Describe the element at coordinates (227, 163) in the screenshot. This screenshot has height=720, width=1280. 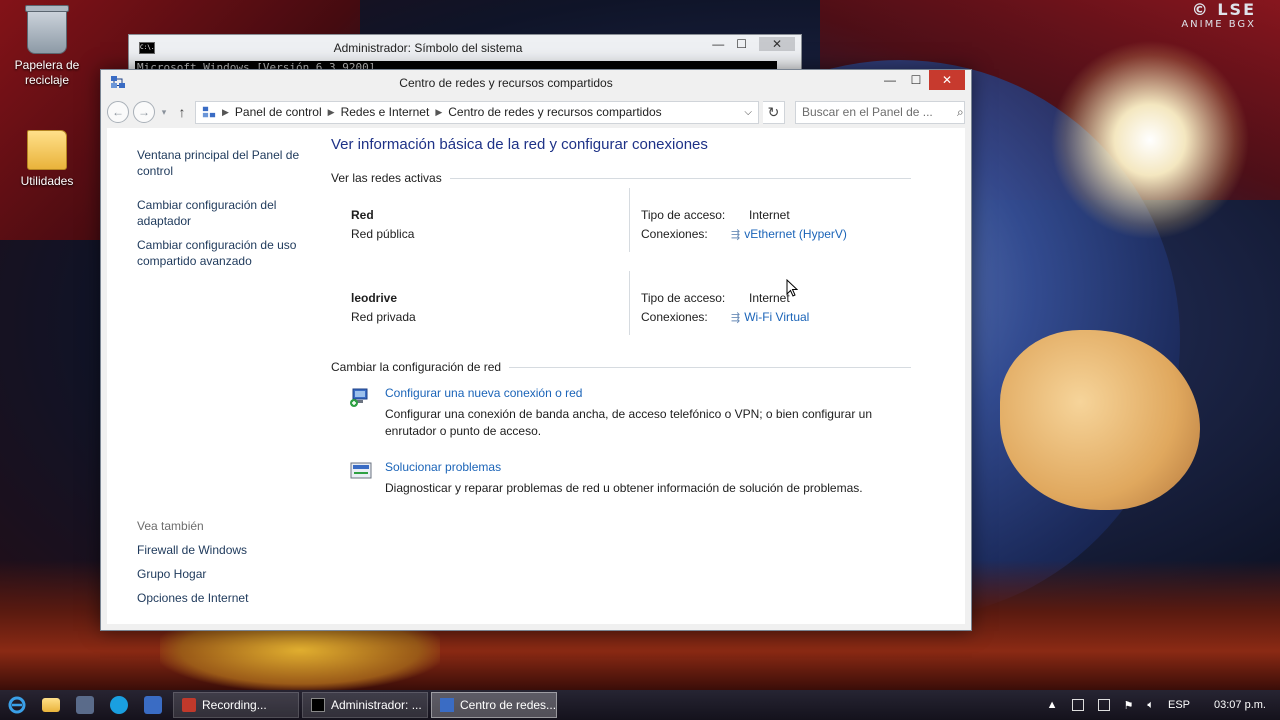
I see `sidebar-link-control-panel-home: Ventana principal del Panel de control` at that location.